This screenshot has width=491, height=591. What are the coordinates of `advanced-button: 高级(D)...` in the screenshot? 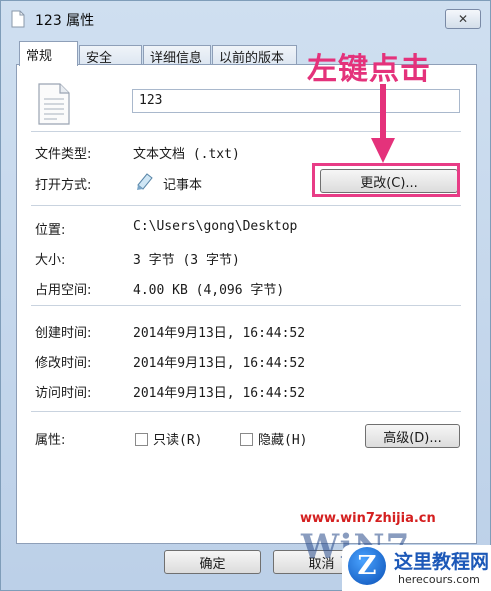 It's located at (412, 436).